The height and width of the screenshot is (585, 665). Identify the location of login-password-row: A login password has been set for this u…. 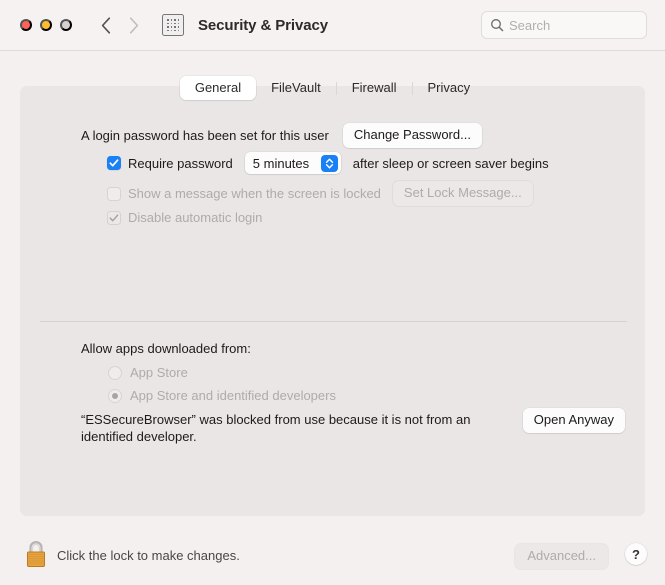
(281, 135).